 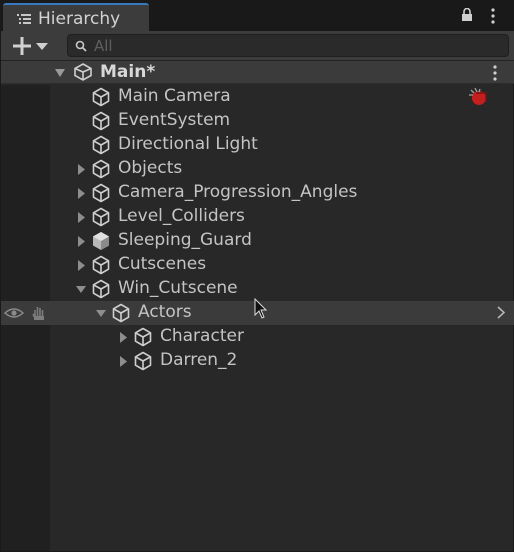 I want to click on camera-gizmo-icon, so click(x=478, y=96).